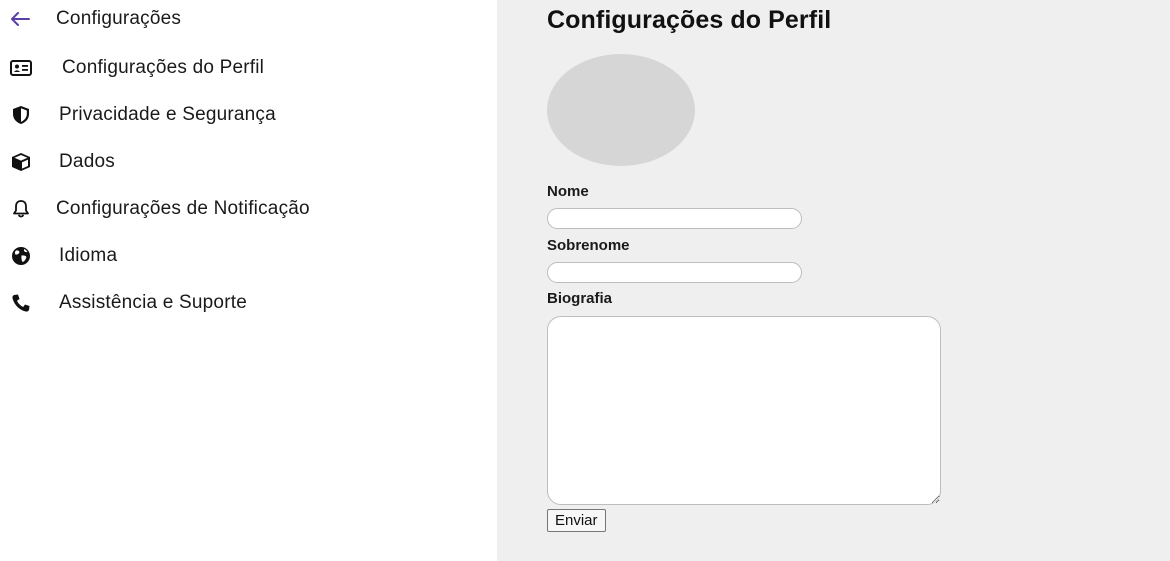 Image resolution: width=1170 pixels, height=561 pixels. I want to click on avatar, so click(621, 110).